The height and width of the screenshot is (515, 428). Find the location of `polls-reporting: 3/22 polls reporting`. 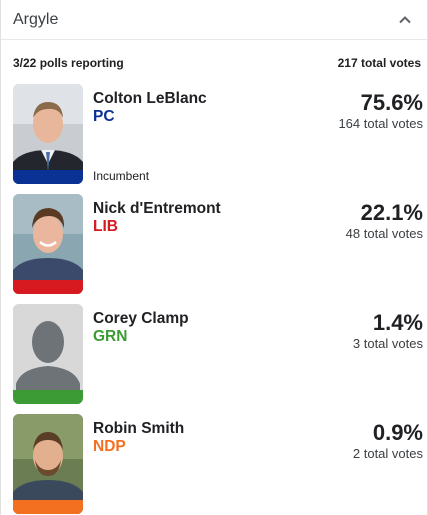

polls-reporting: 3/22 polls reporting is located at coordinates (68, 63).